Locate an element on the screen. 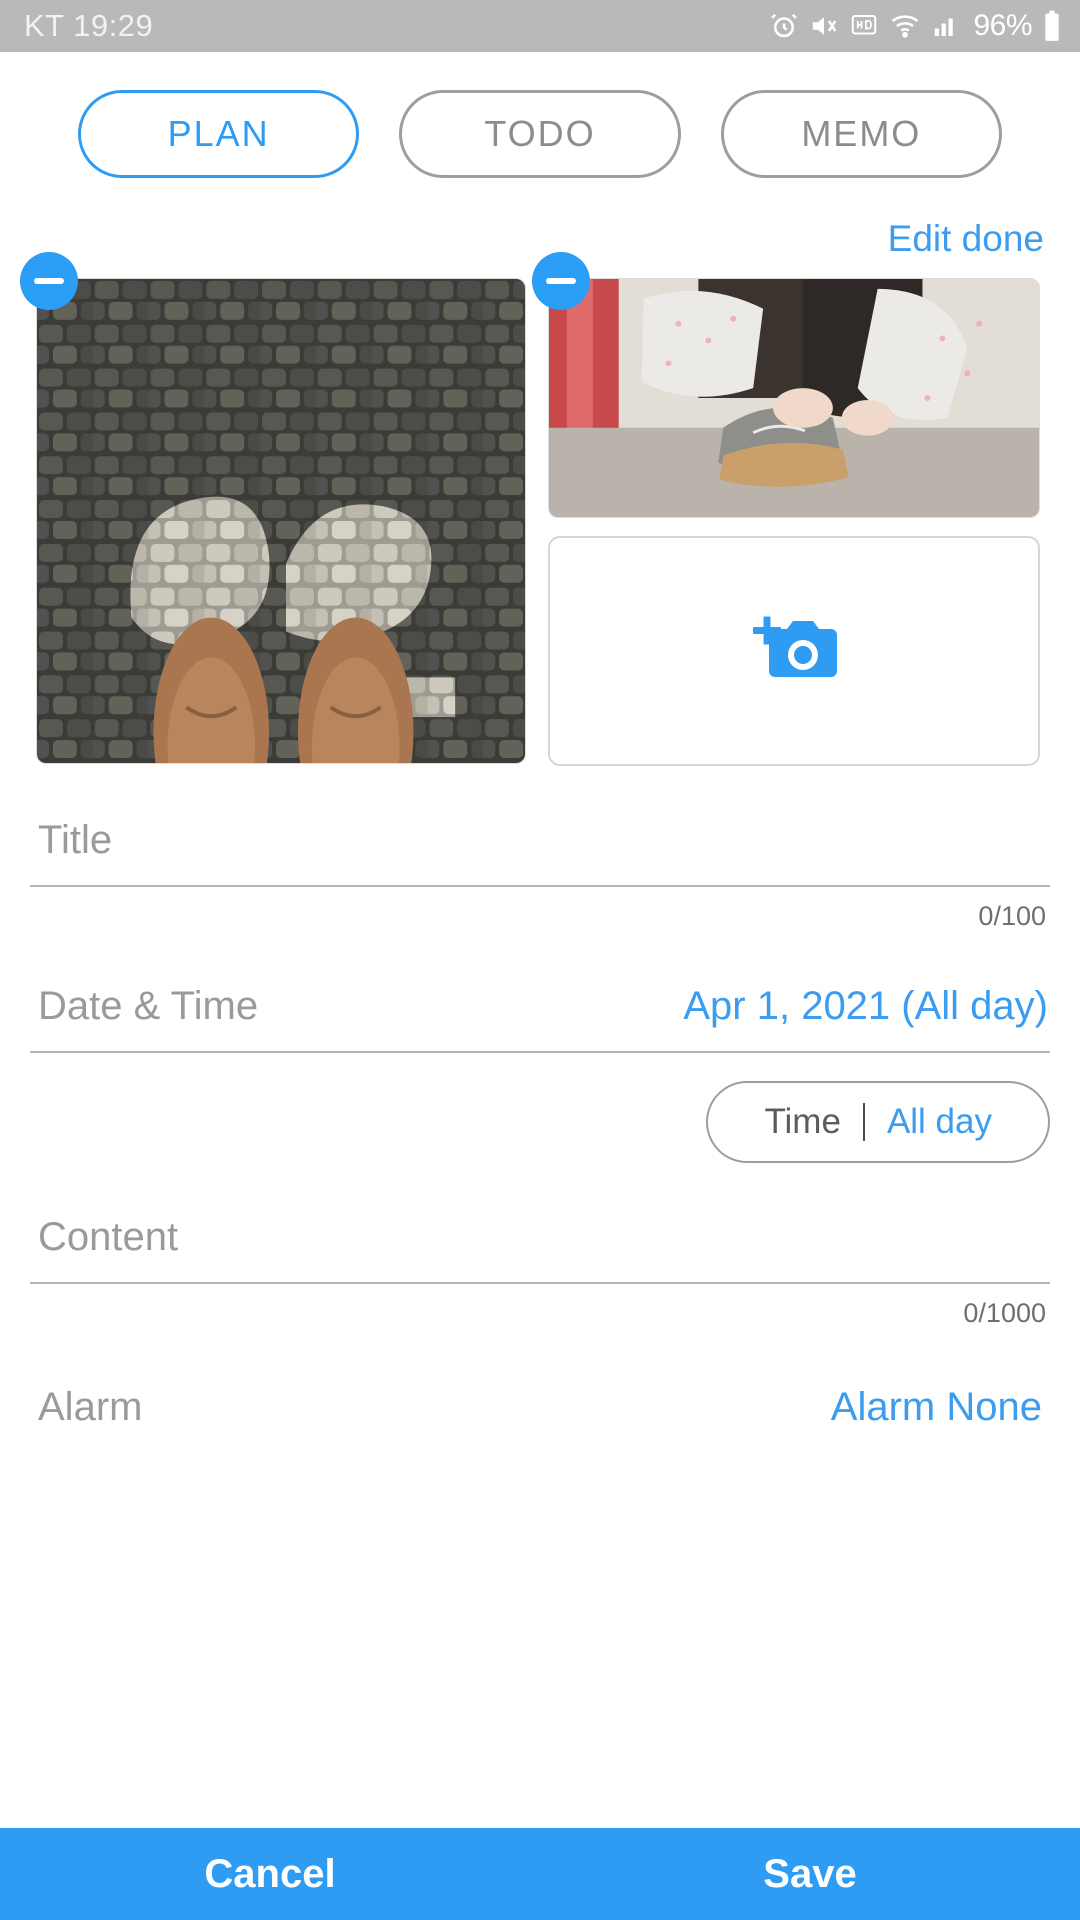 The image size is (1080, 1920). datetime-row: Date & Time Apr 1, 2021 (All day) is located at coordinates (540, 1017).